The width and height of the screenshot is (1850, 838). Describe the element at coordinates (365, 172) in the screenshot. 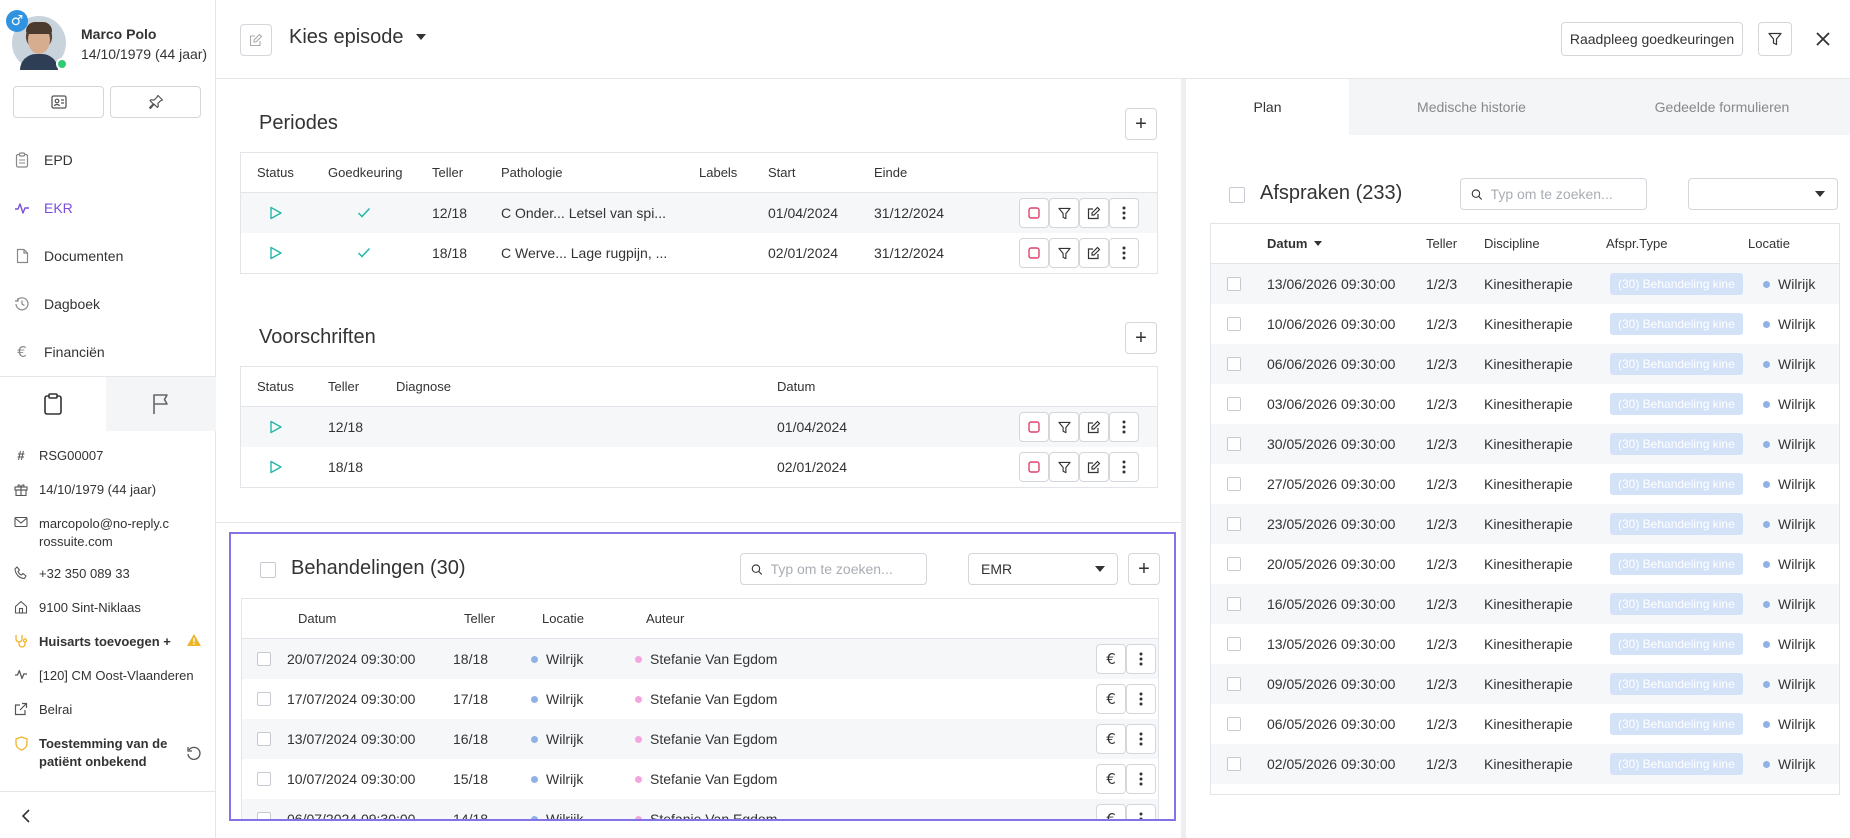

I see `column-header: Goedkeuring` at that location.